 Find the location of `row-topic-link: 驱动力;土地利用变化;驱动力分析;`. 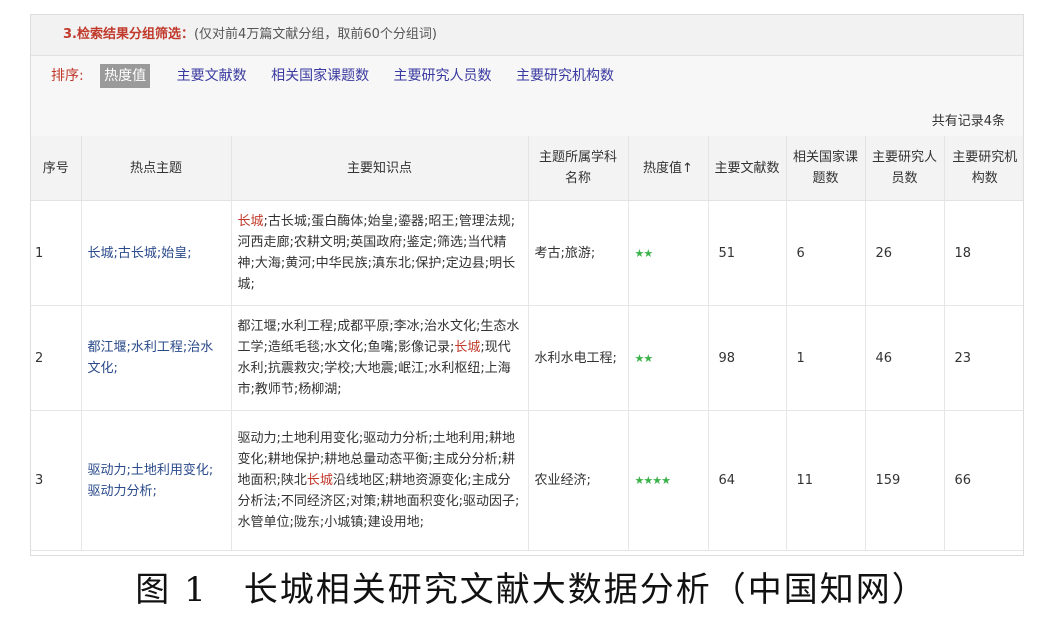

row-topic-link: 驱动力;土地利用变化;驱动力分析; is located at coordinates (156, 480).